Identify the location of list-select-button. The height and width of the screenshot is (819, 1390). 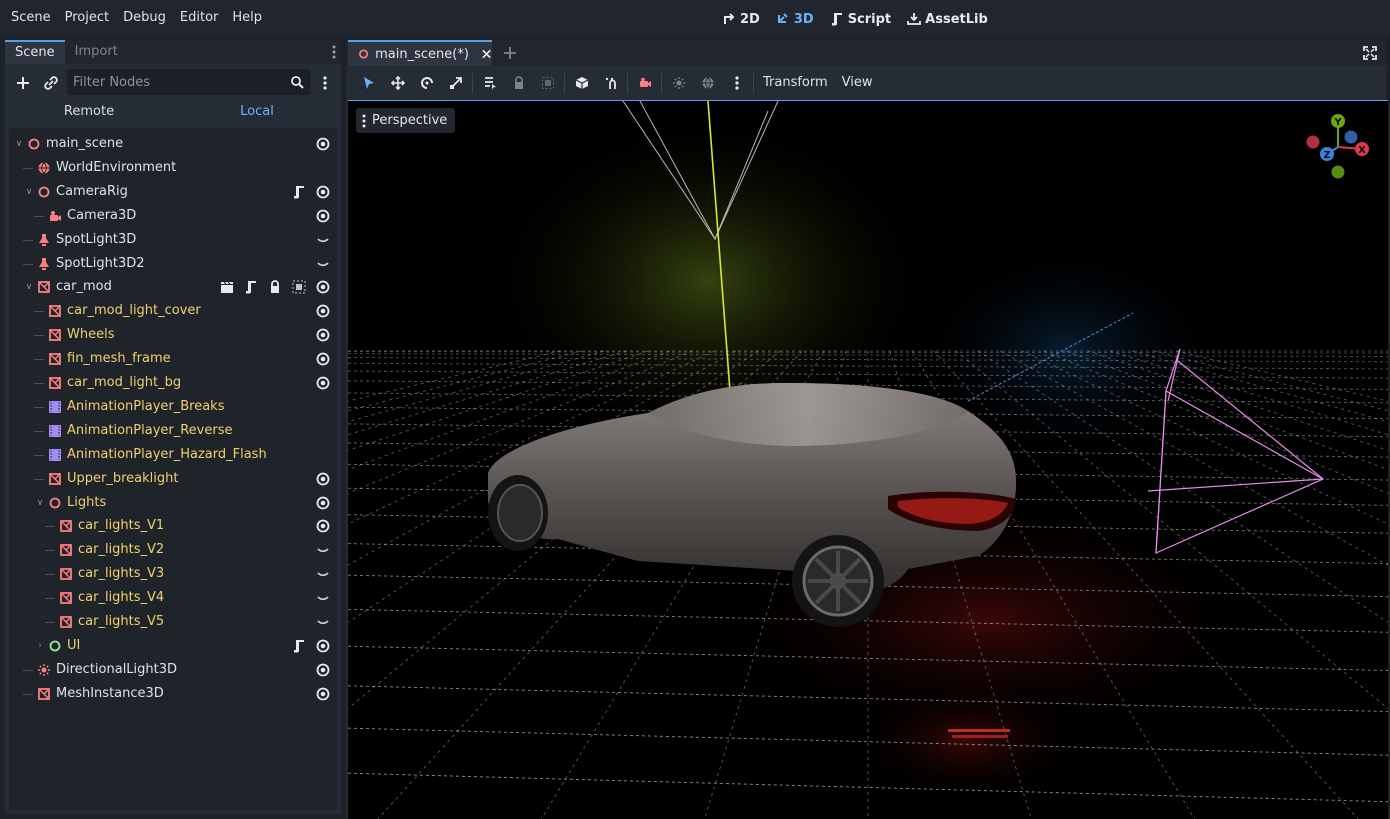
(489, 83).